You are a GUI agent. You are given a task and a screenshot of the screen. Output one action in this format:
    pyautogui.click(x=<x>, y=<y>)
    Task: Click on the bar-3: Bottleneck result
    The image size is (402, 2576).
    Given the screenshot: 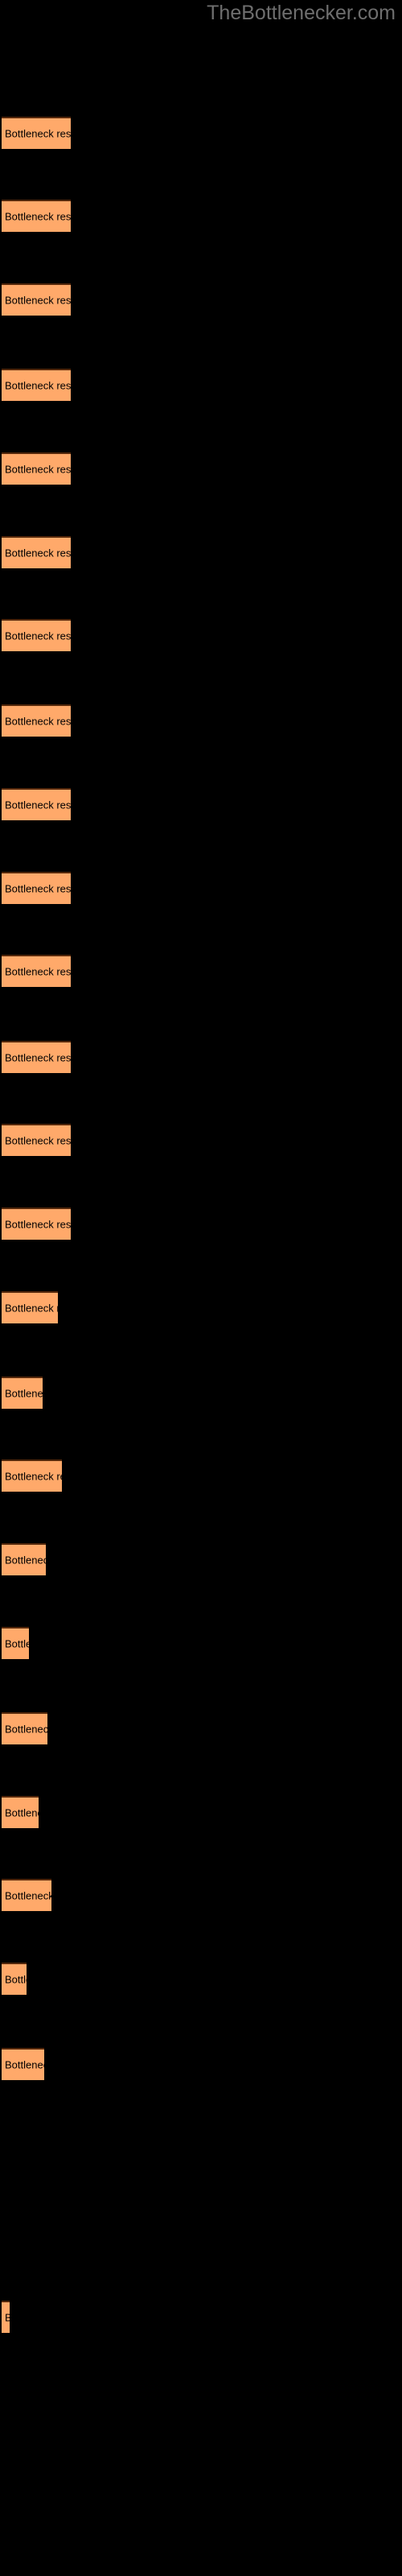 What is the action you would take?
    pyautogui.click(x=36, y=299)
    